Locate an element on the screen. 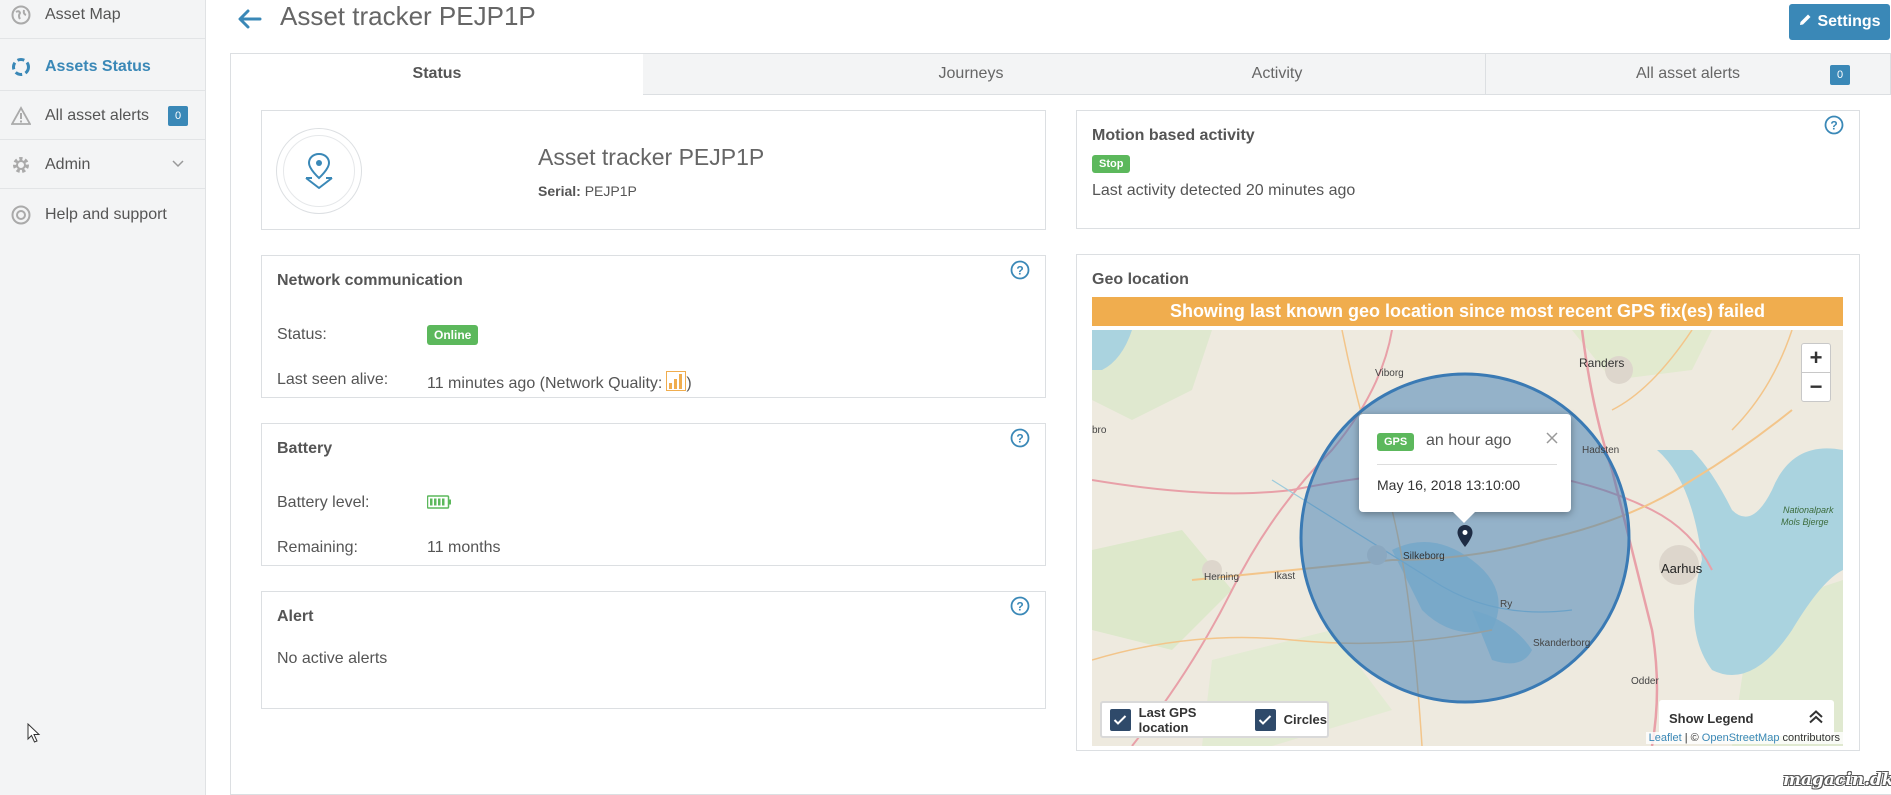  sidebar-item-label: Help and support is located at coordinates (106, 214).